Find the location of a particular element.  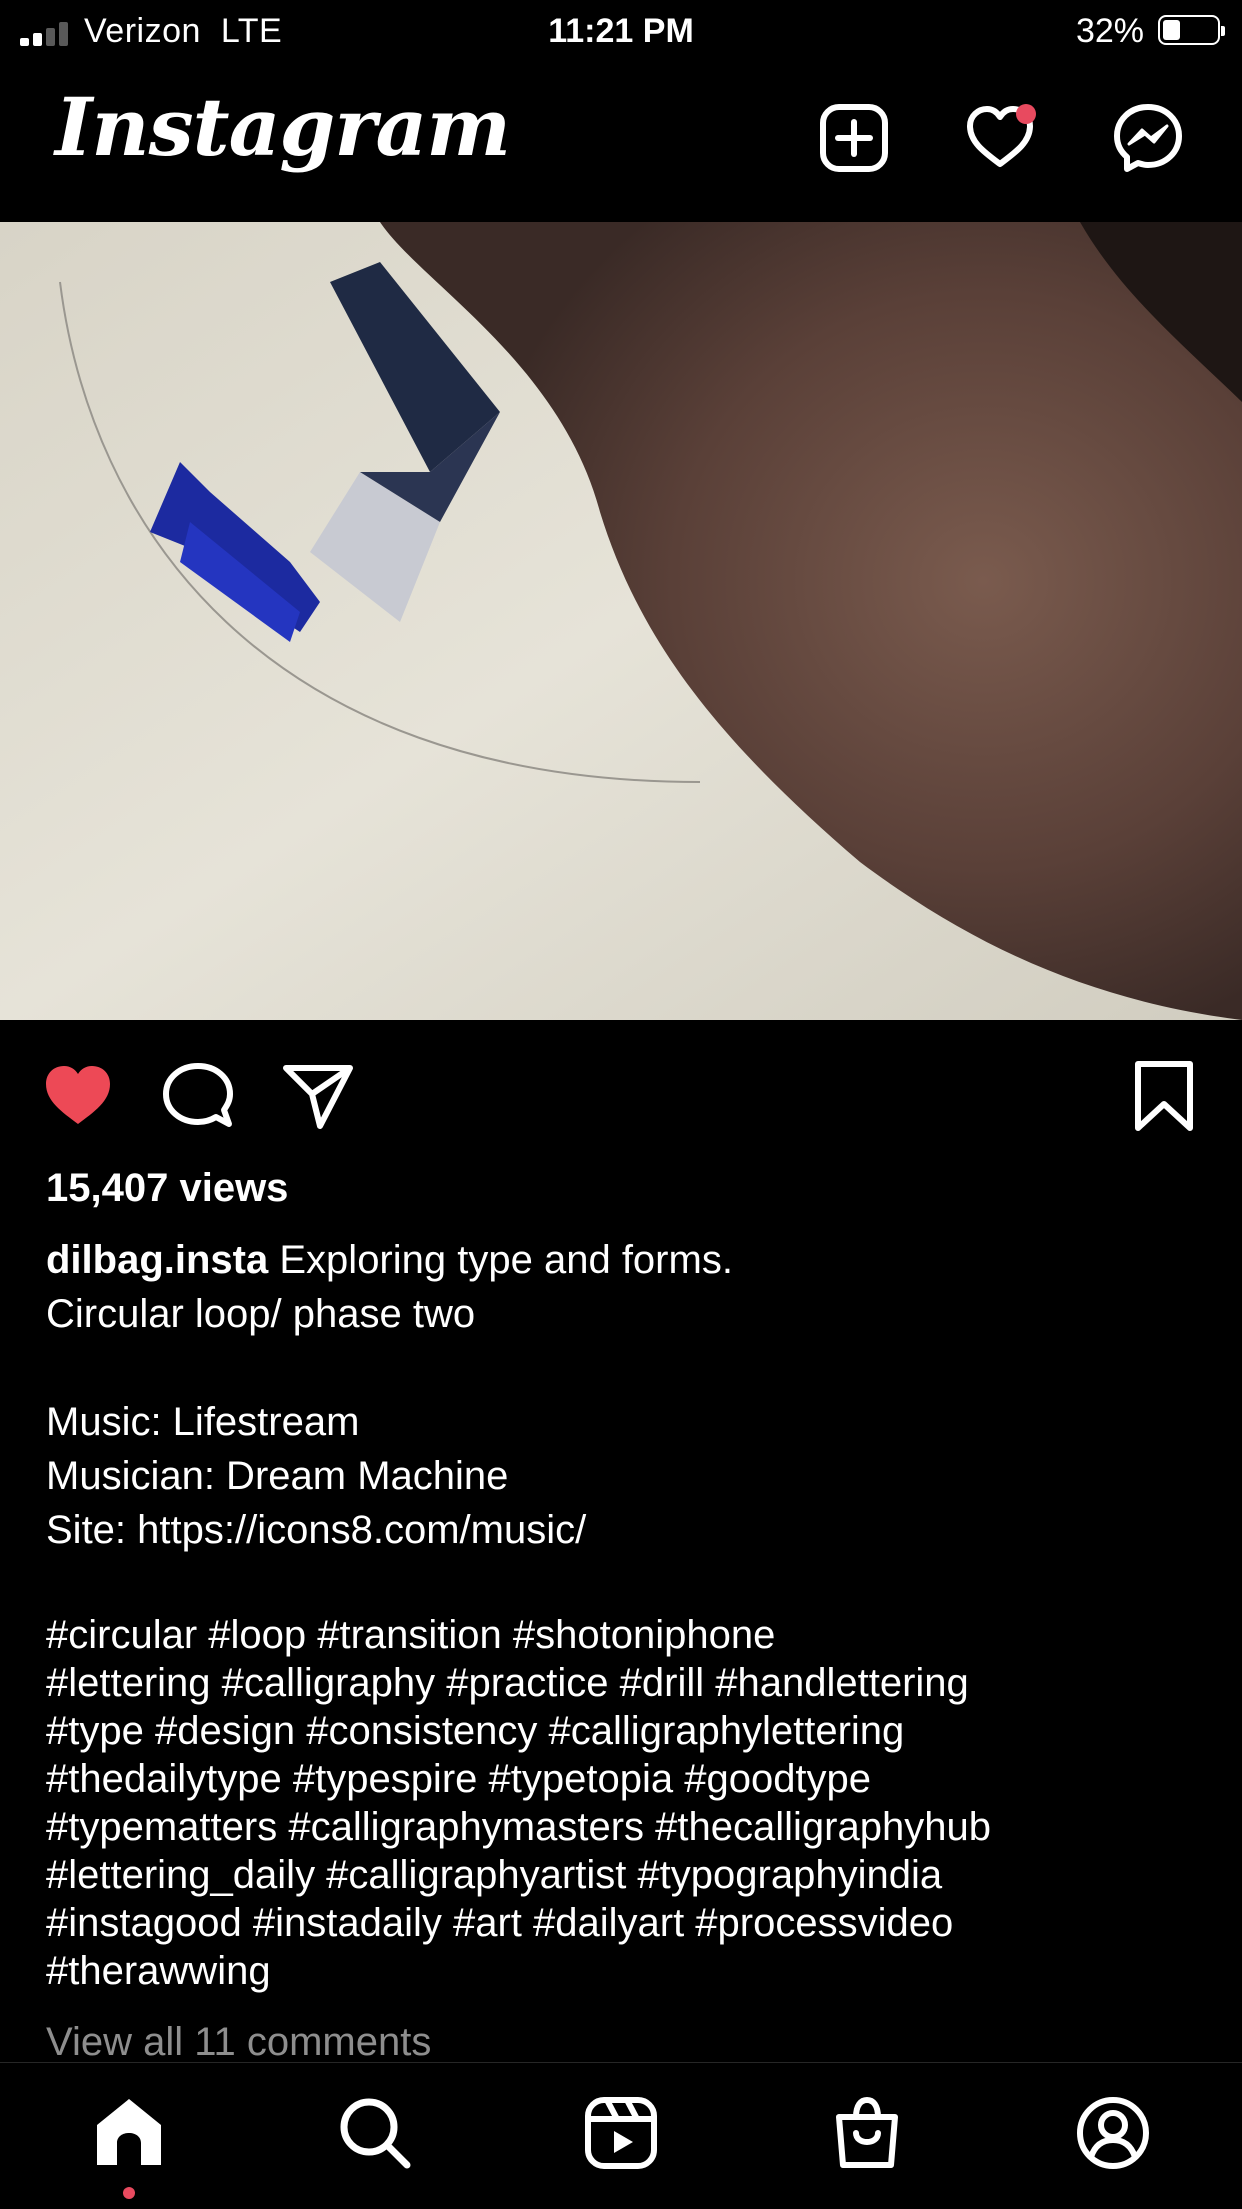

profile-icon is located at coordinates (1113, 2133).